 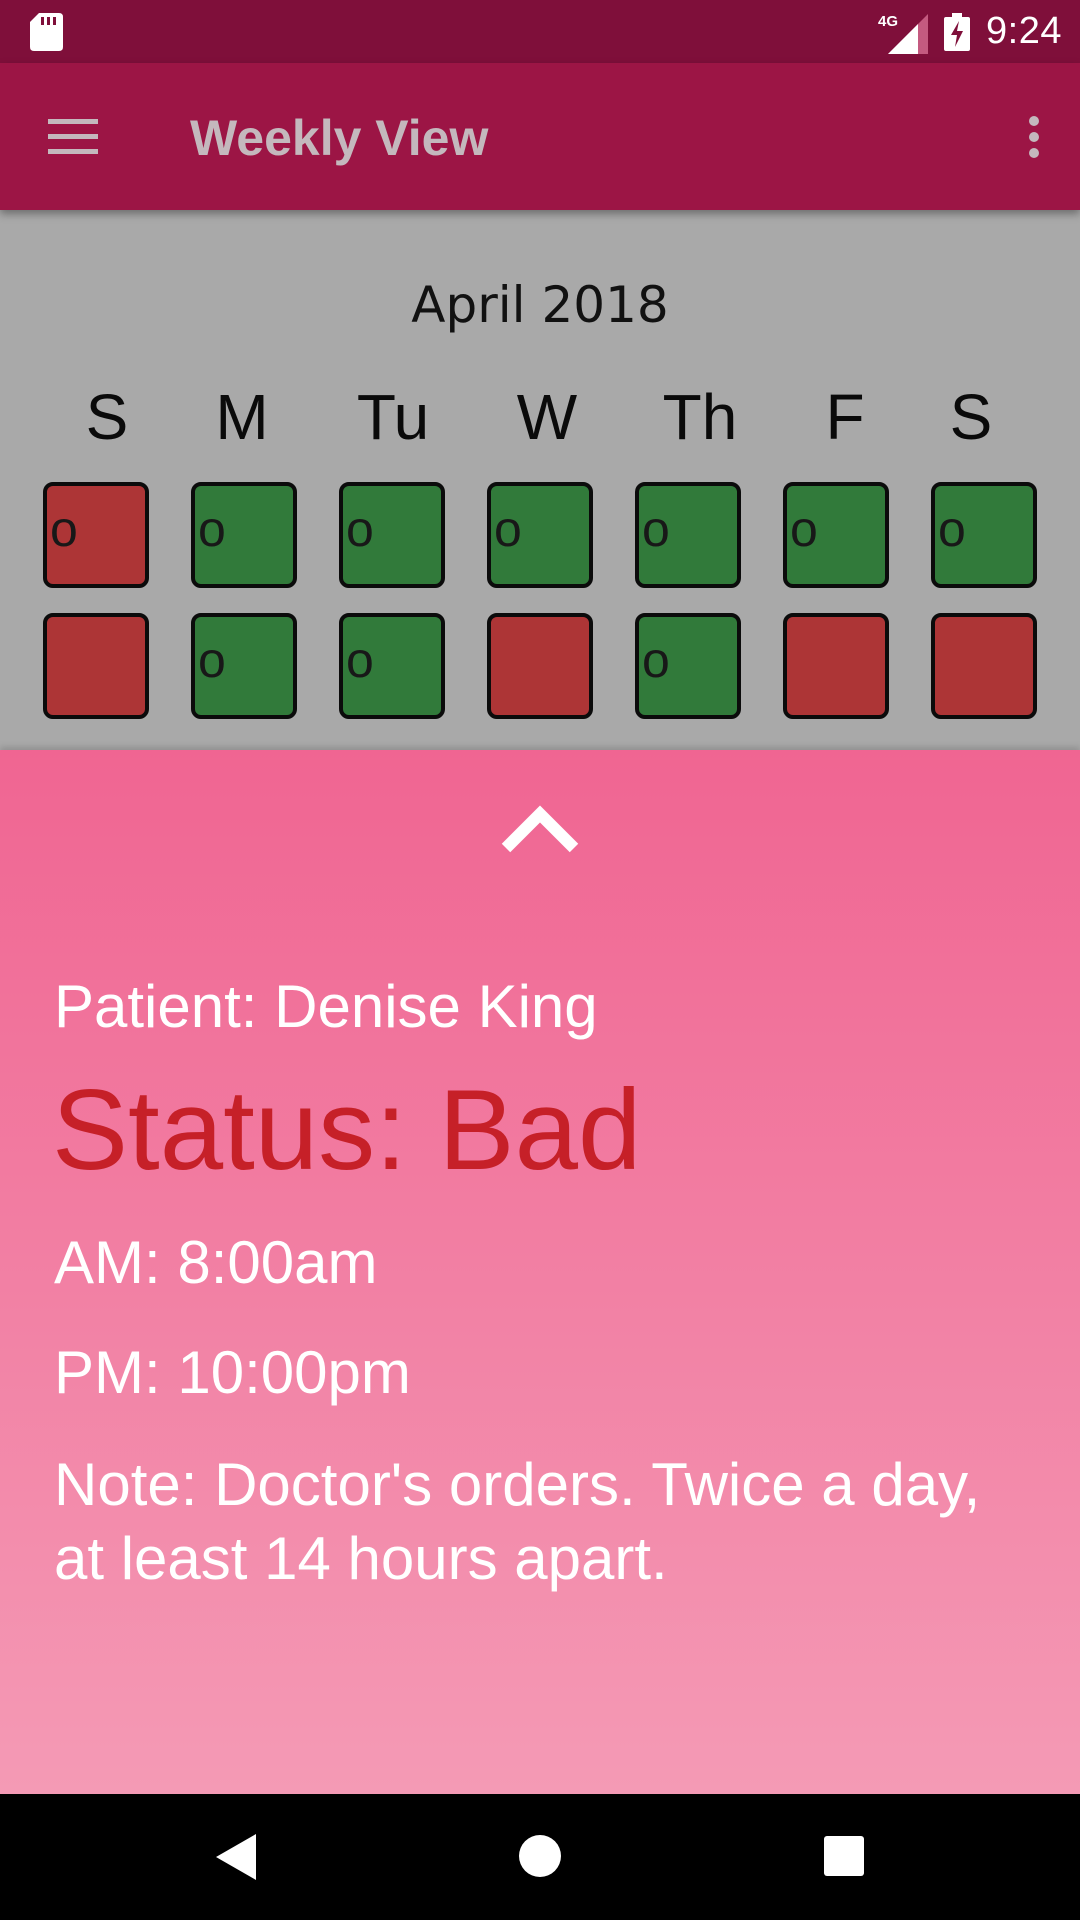 I want to click on day-header-tue: Tu, so click(x=393, y=417).